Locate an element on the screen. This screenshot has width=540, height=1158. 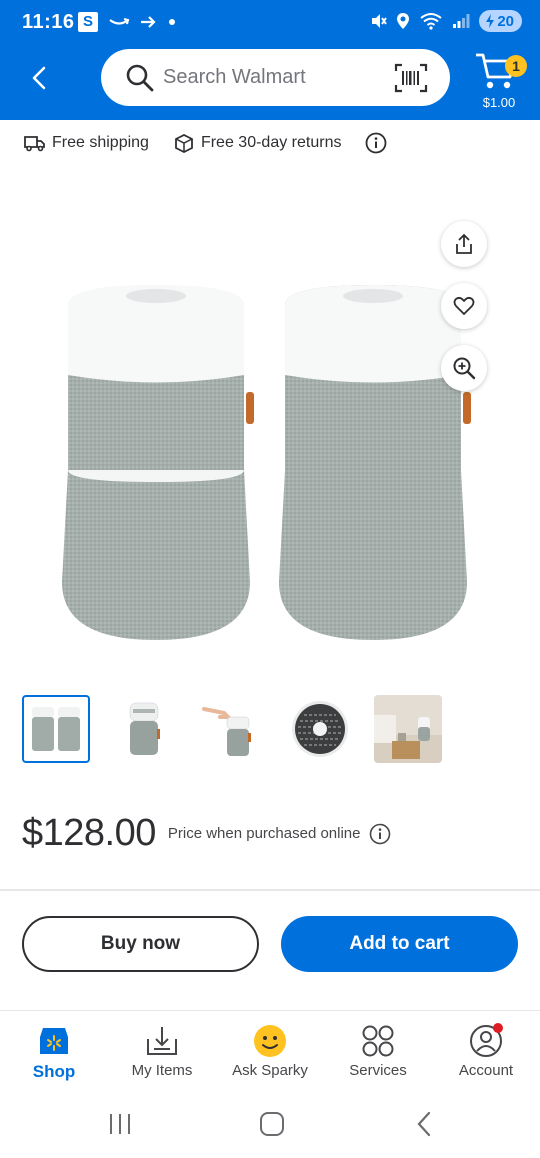
status-notification-icons: S is located at coordinates (127, 22).